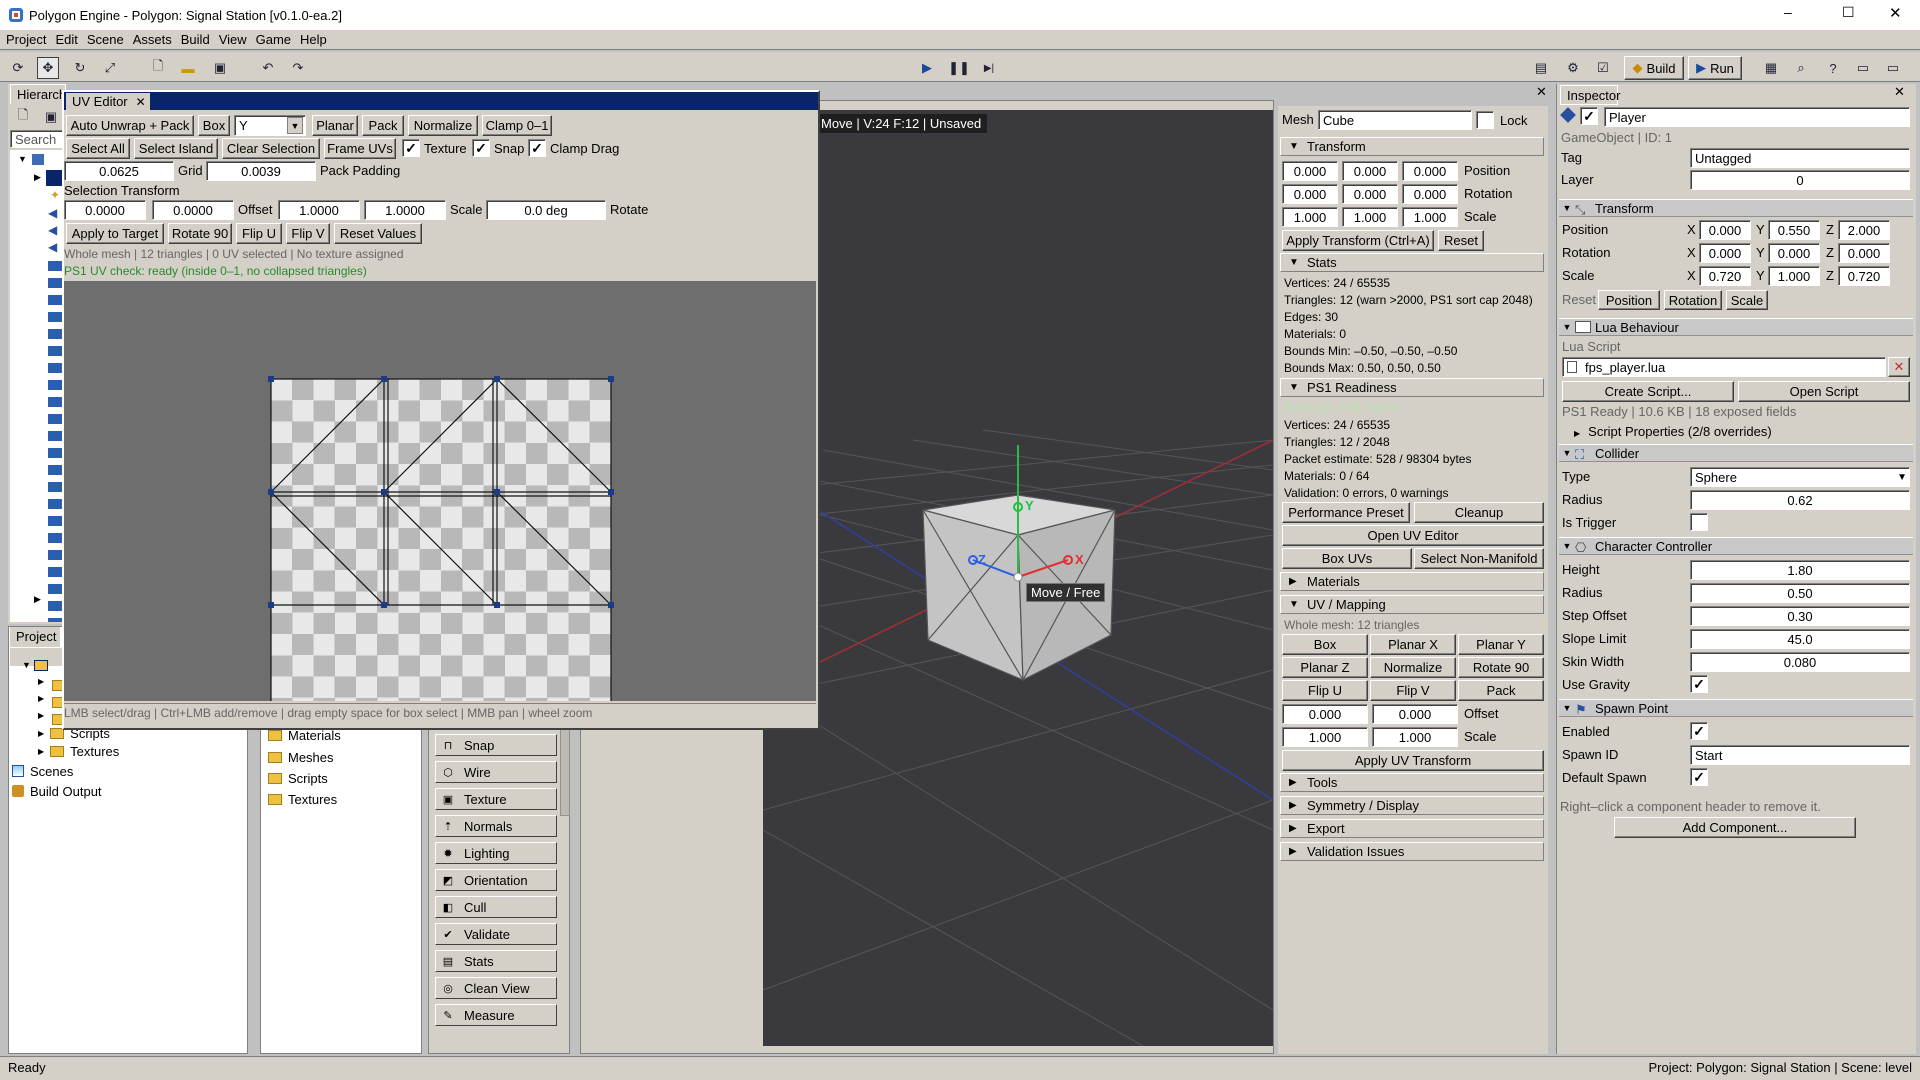 Image resolution: width=1920 pixels, height=1080 pixels. I want to click on apply-to-target-button: Apply to Target, so click(115, 233).